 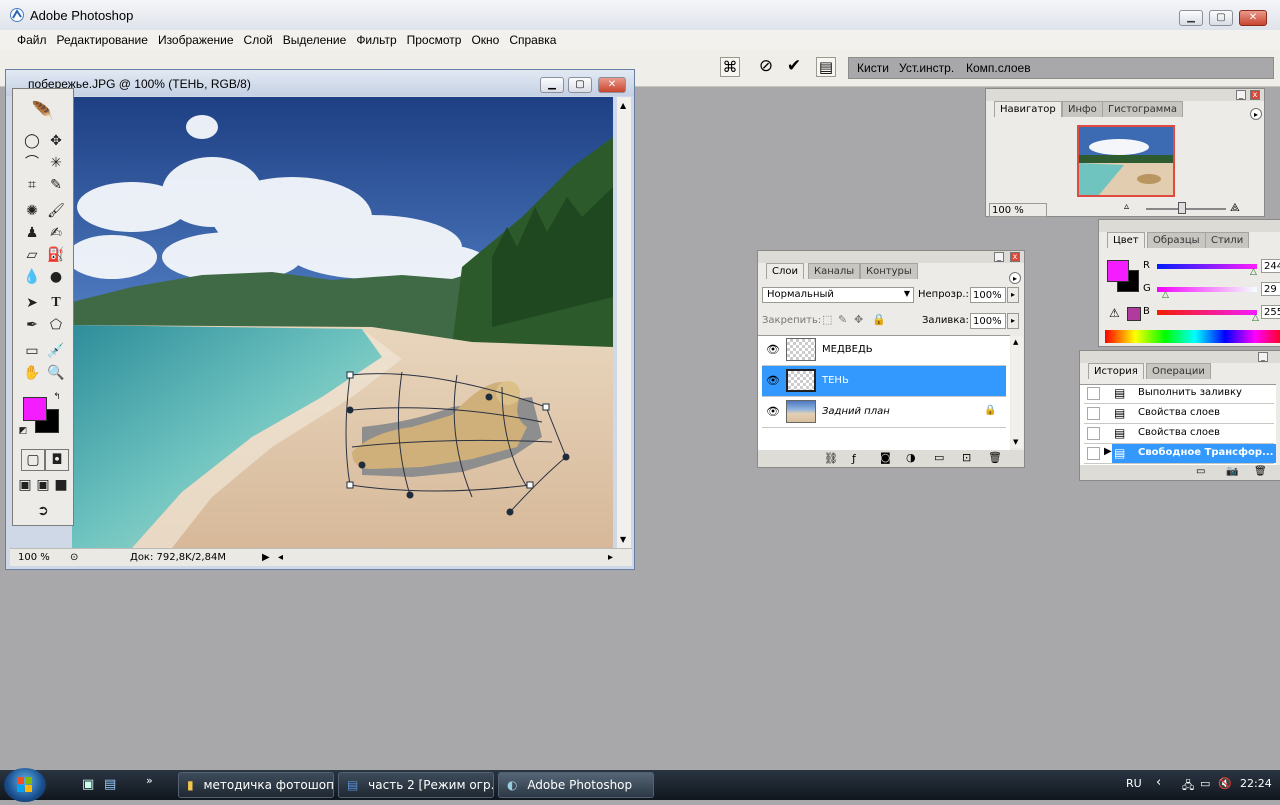 I want to click on navigator-menu-button: ▸, so click(x=1256, y=114).